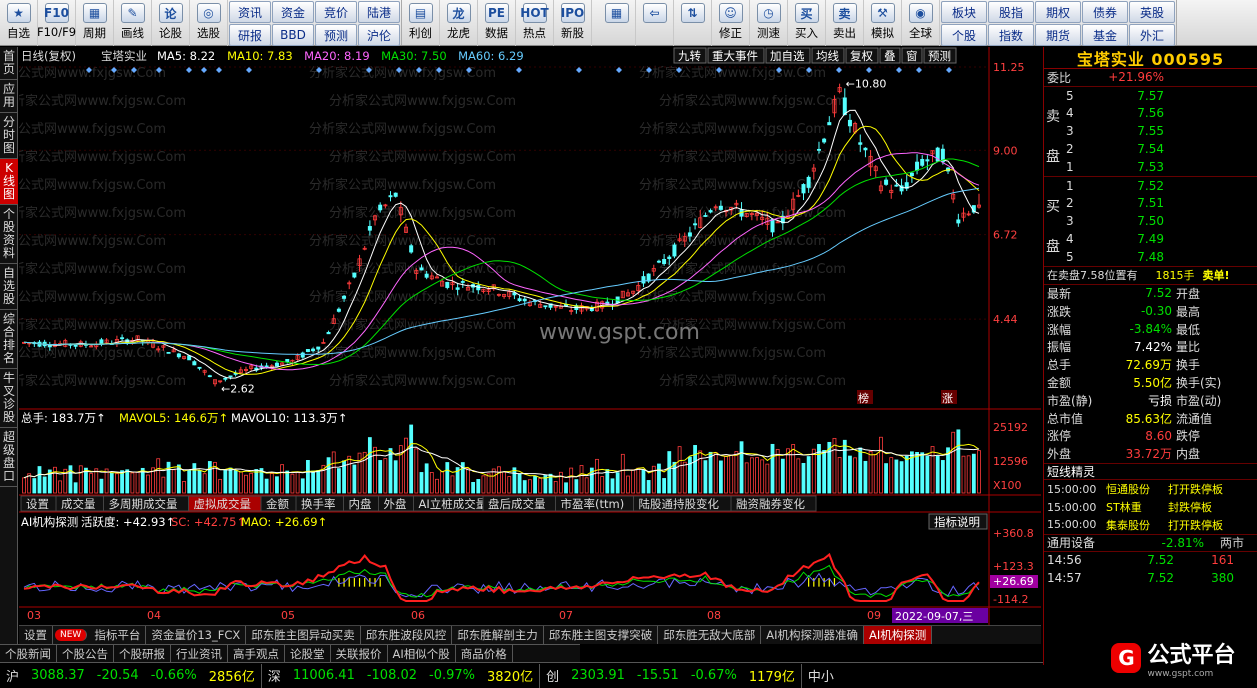 Image resolution: width=1257 pixels, height=688 pixels. Describe the element at coordinates (277, 504) in the screenshot. I see `ind-tab-4: 金额` at that location.